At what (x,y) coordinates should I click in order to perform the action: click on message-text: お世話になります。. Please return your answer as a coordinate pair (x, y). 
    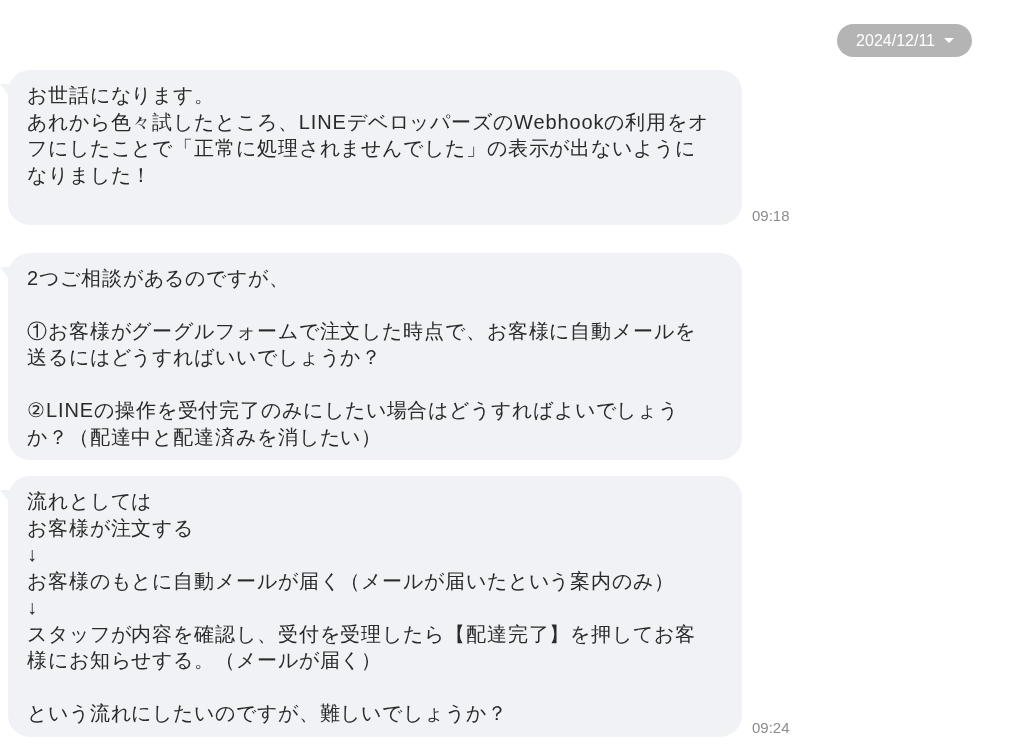
    Looking at the image, I should click on (122, 95).